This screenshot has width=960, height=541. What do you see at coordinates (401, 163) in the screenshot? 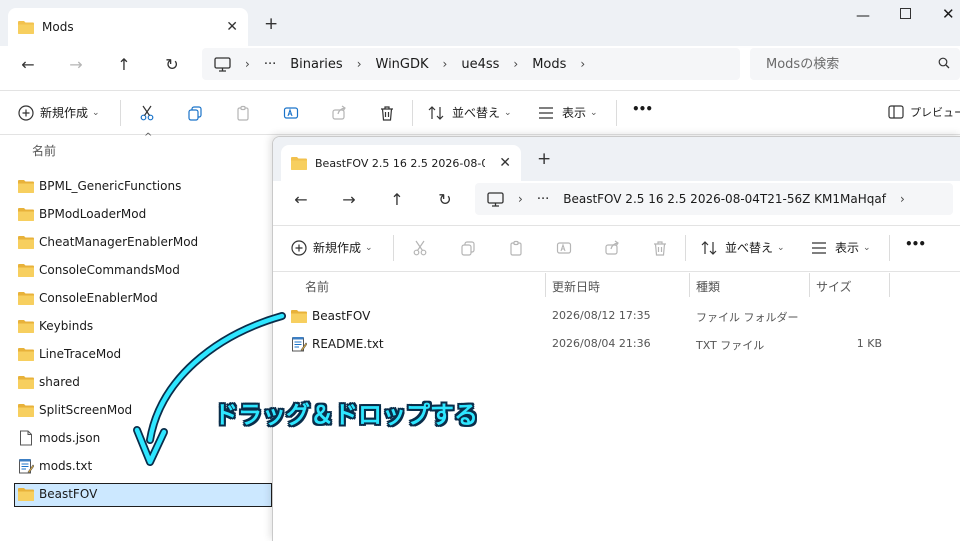
I see `tab-beastfov: BeastFOV 2.5 16 2.5 2026-08-0 ✕` at bounding box center [401, 163].